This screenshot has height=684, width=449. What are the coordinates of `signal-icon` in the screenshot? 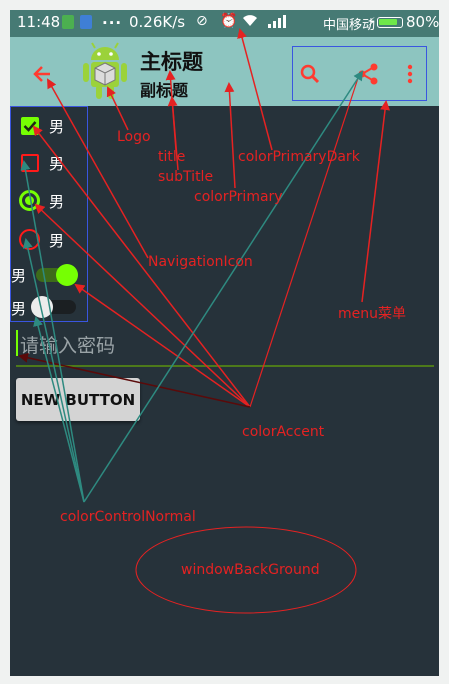 It's located at (277, 23).